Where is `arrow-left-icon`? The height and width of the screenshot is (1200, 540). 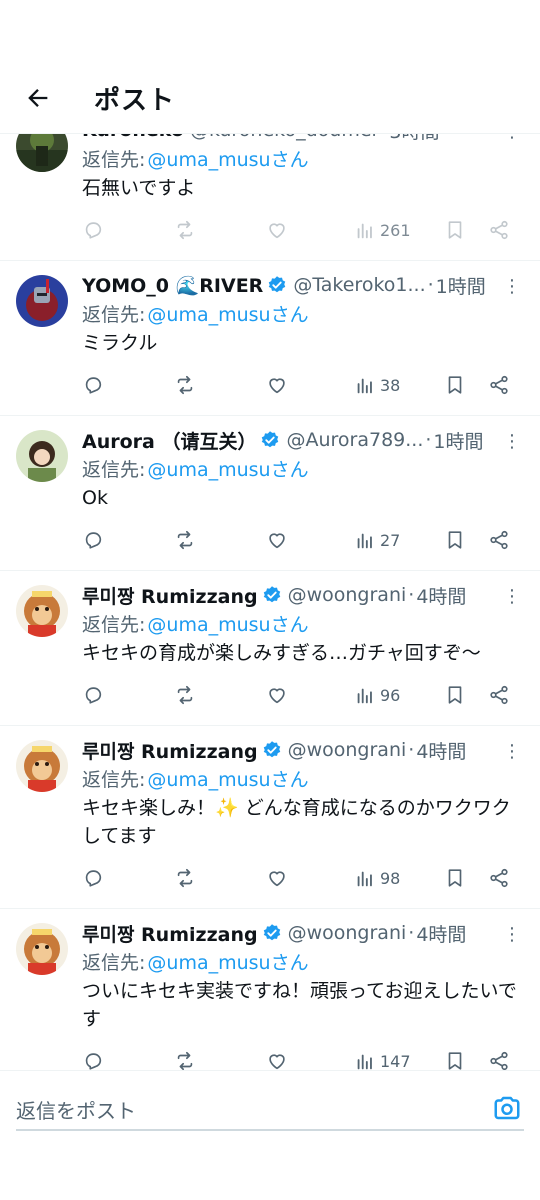
arrow-left-icon is located at coordinates (38, 98).